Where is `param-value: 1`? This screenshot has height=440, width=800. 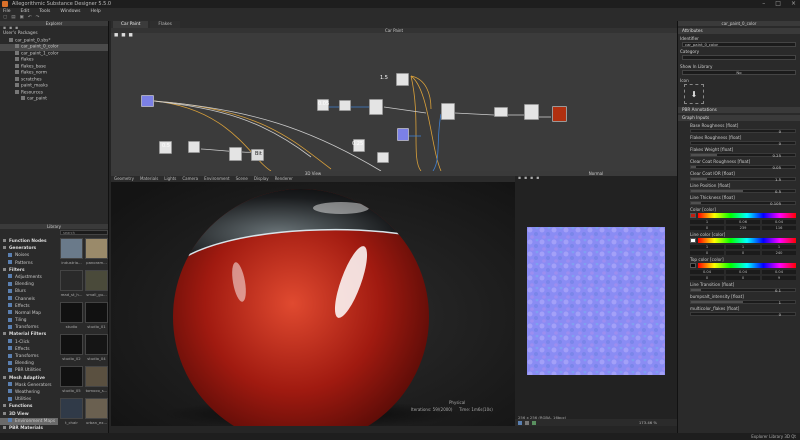 param-value: 1 is located at coordinates (780, 302).